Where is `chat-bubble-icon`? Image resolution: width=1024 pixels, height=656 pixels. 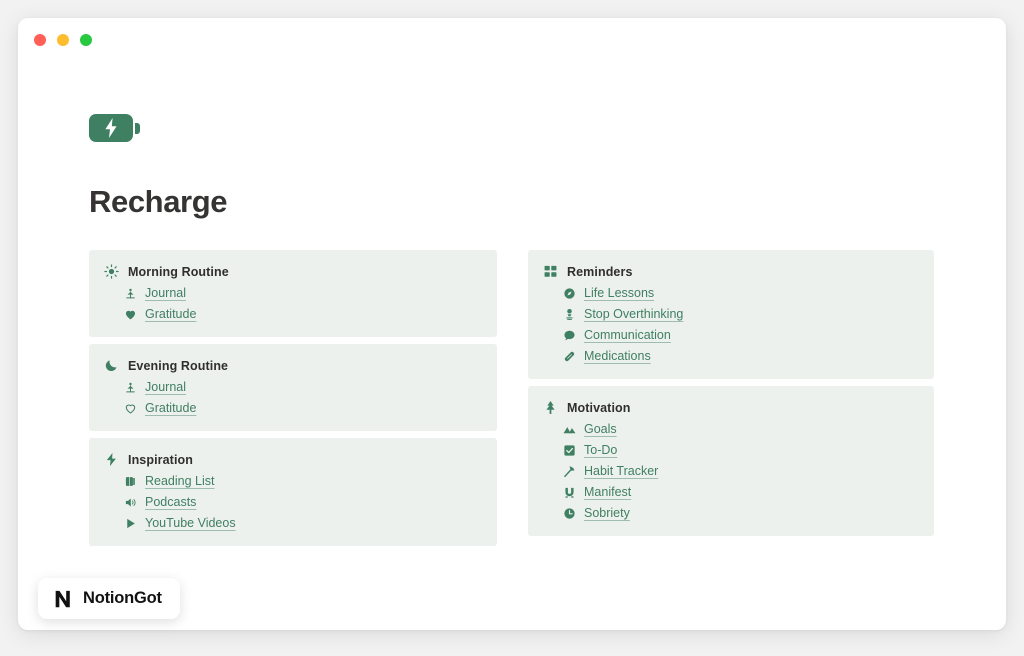
chat-bubble-icon is located at coordinates (569, 335).